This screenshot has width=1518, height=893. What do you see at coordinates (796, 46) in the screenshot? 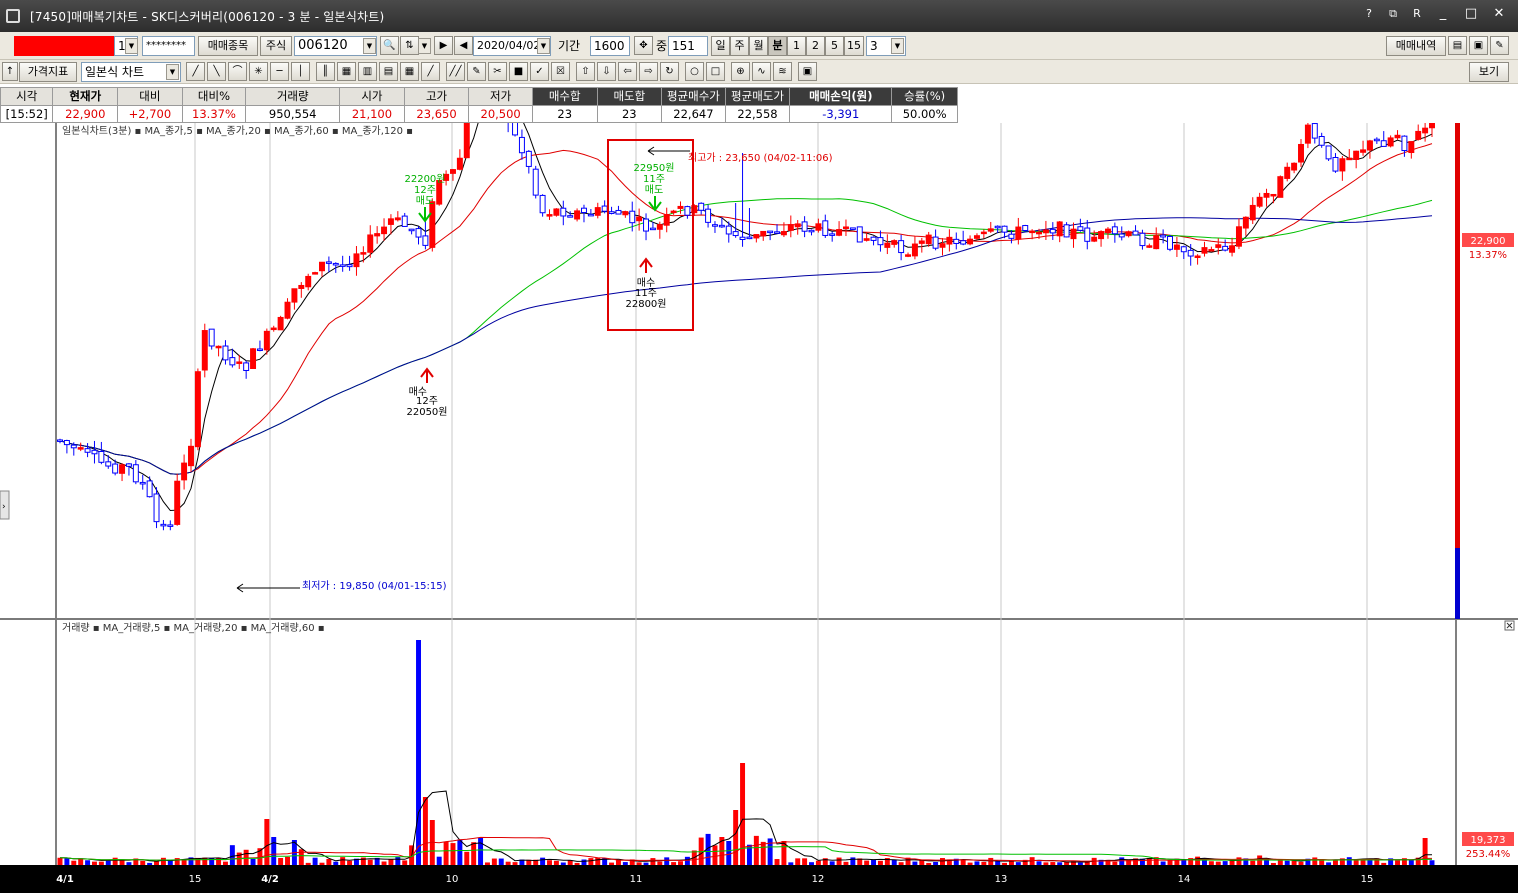
I see `interval-1-button: 1` at bounding box center [796, 46].